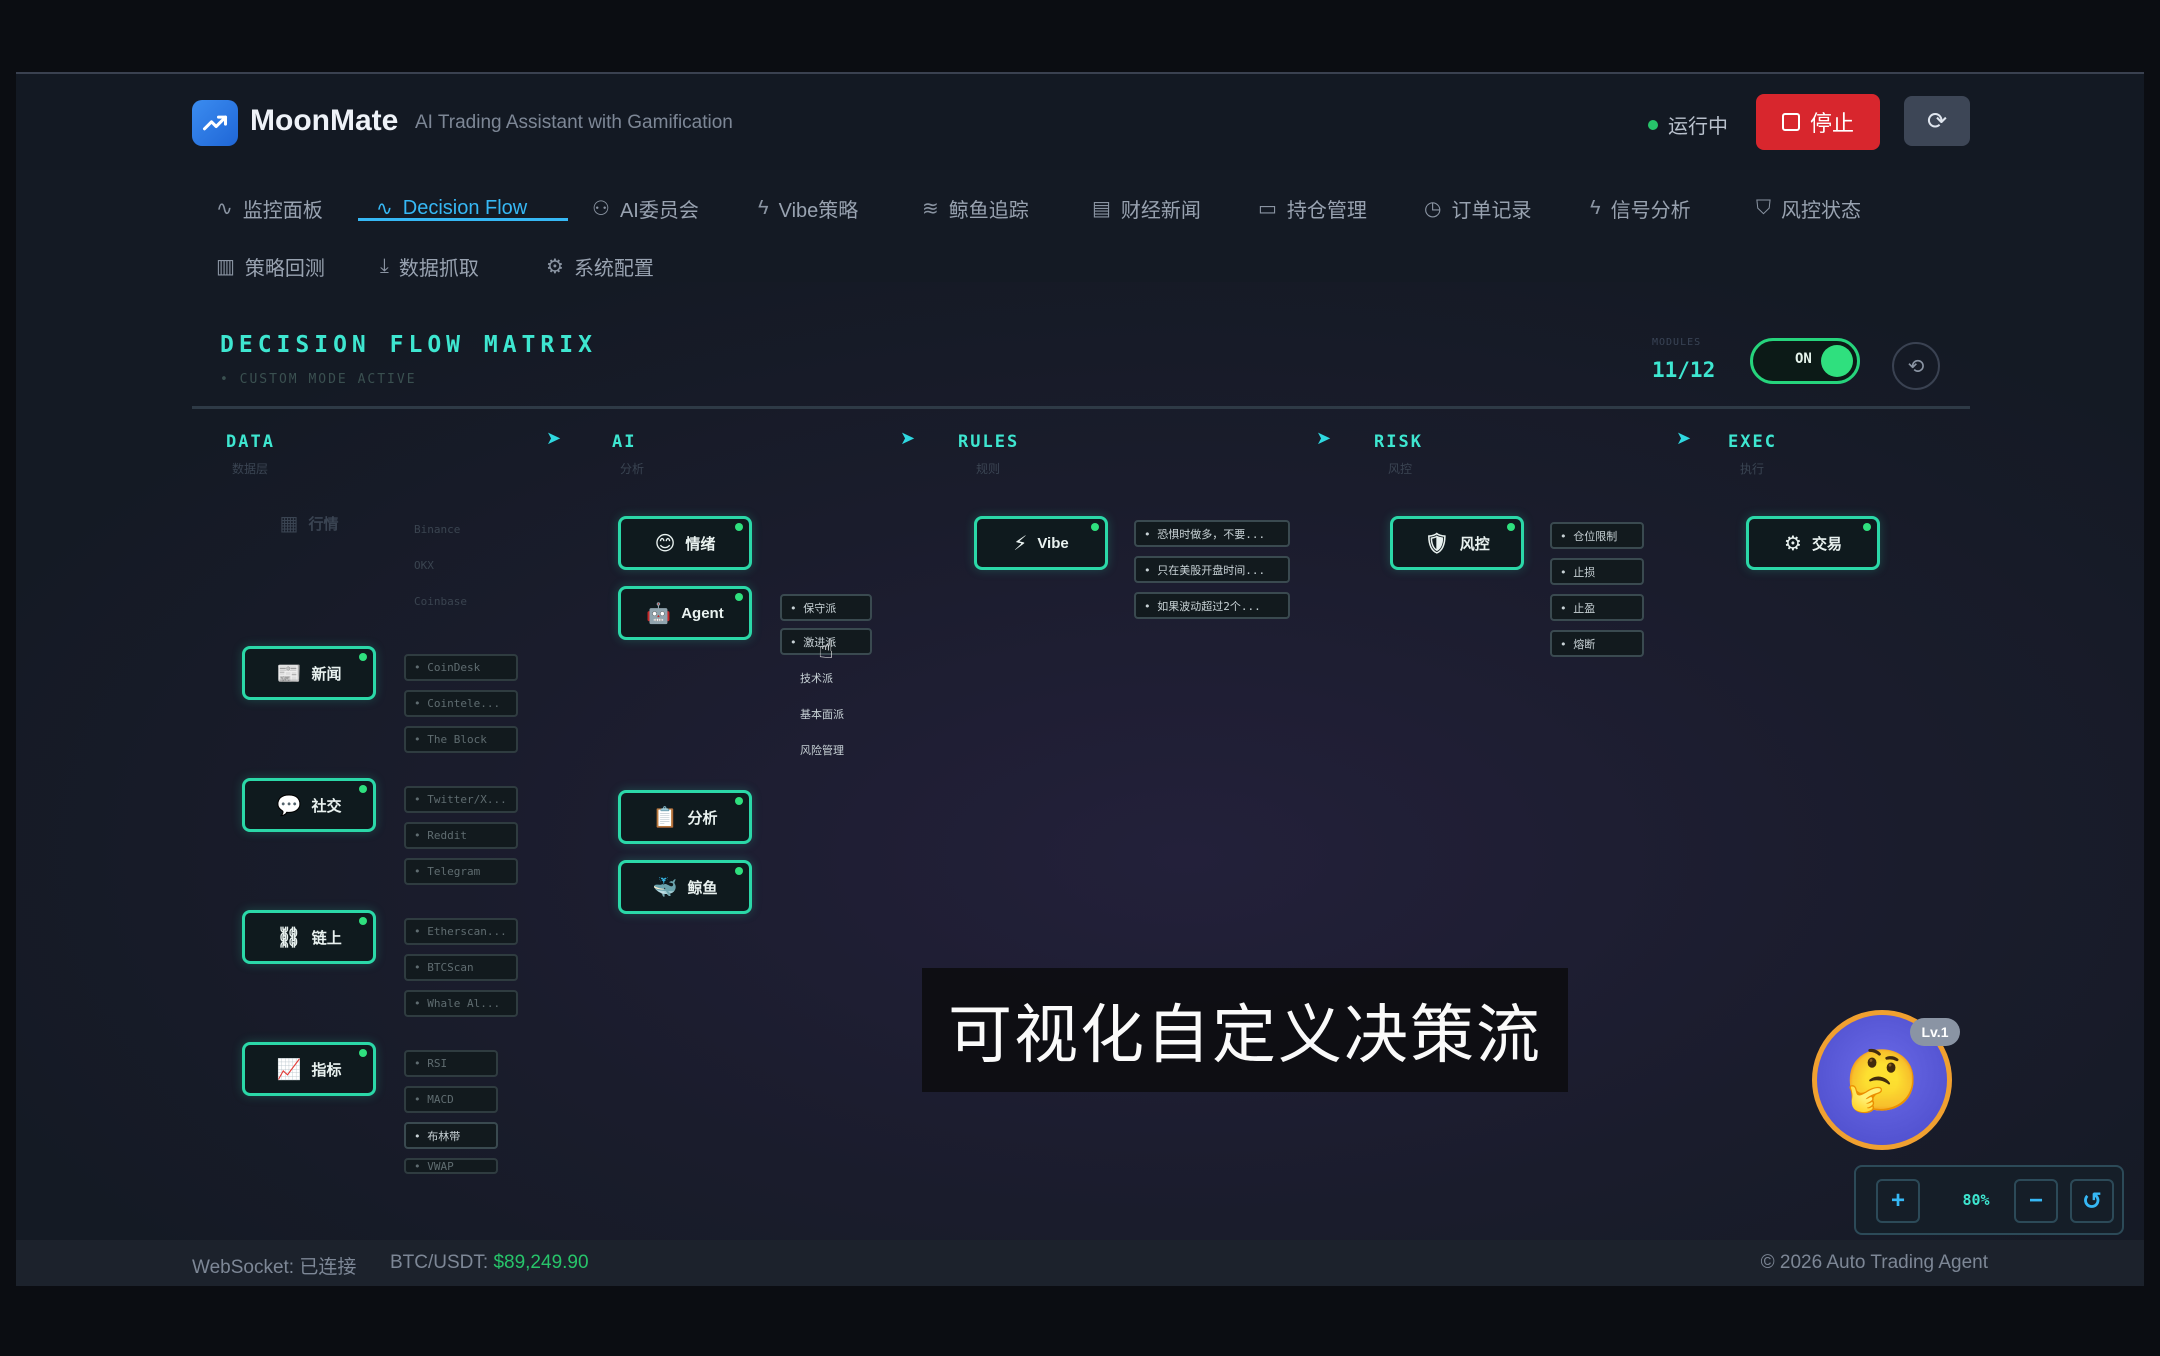 Image resolution: width=2160 pixels, height=1356 pixels. I want to click on tab-signals: ϟ 信号分析, so click(1640, 208).